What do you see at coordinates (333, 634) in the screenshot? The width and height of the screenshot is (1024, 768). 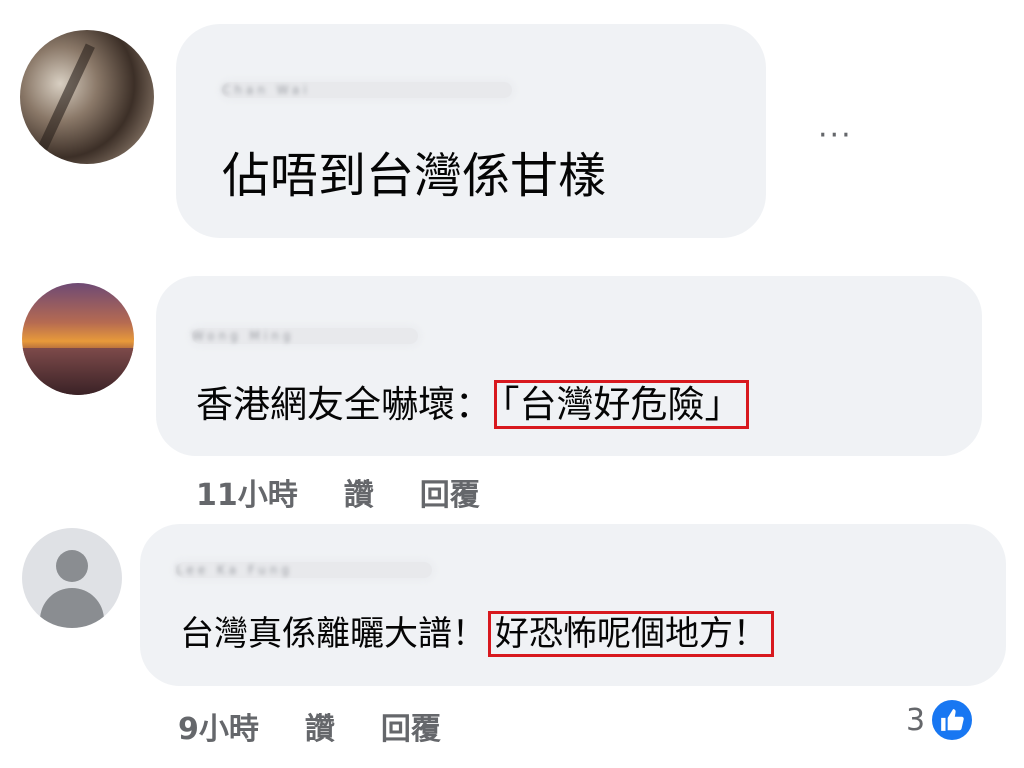 I see `comment-text-main: 台灣真係離曬大譜！` at bounding box center [333, 634].